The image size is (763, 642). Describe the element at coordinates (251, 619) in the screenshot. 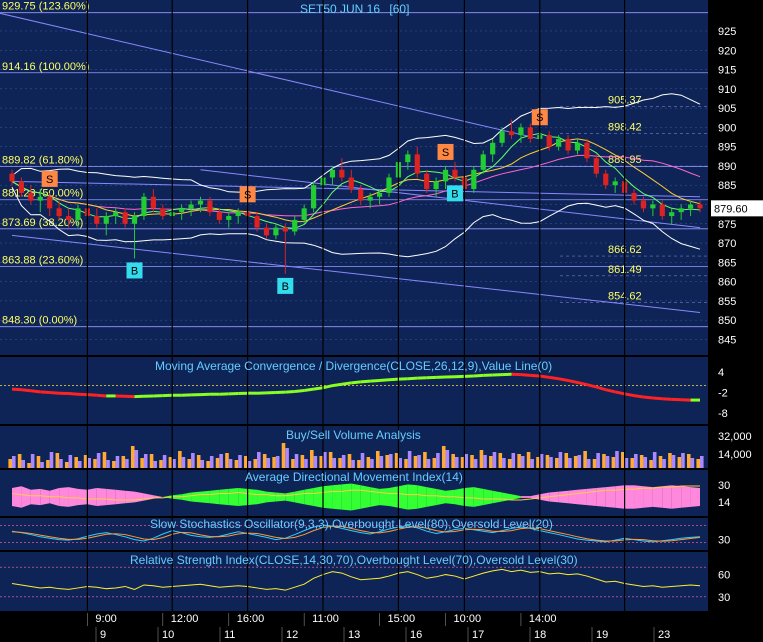

I see `time-label: 16:00` at that location.